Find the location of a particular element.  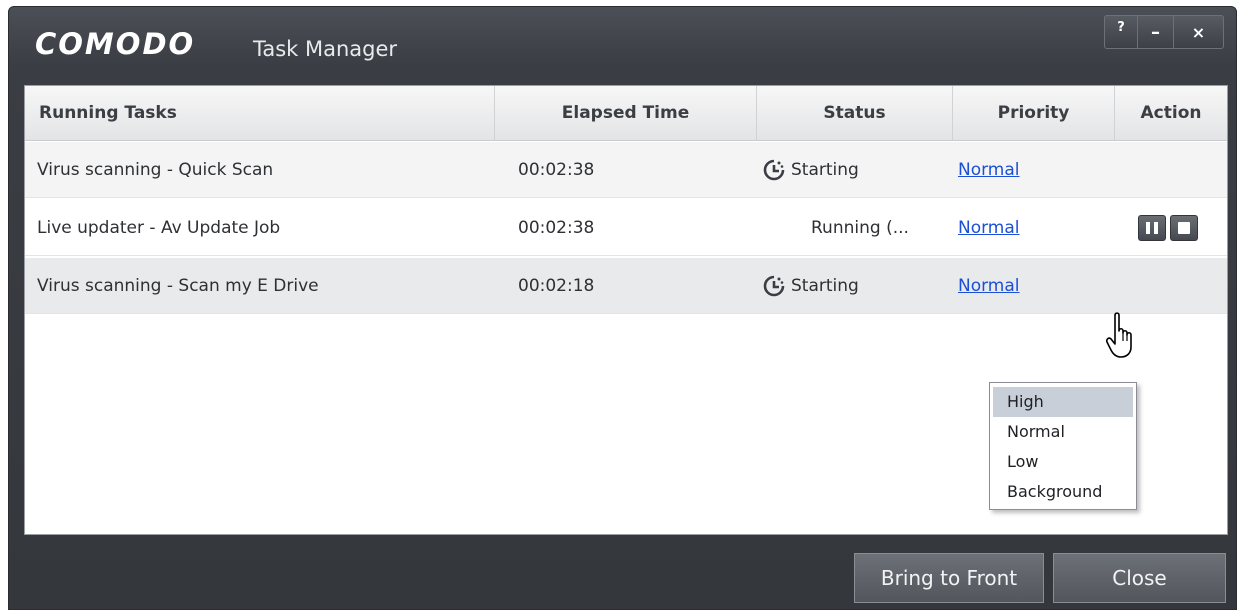

window-title: Task Manager is located at coordinates (325, 49).